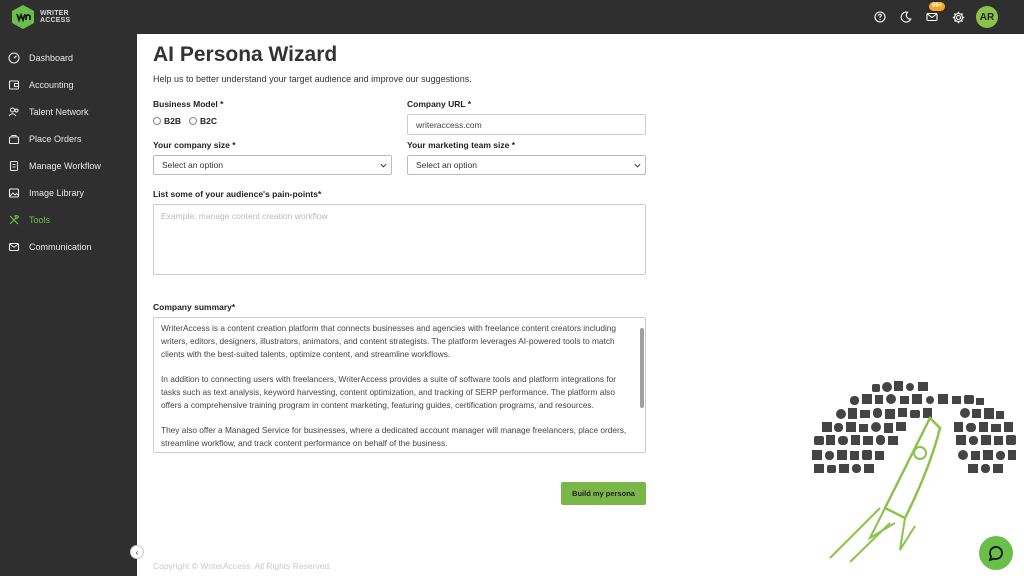 Image resolution: width=1024 pixels, height=576 pixels. I want to click on communication-icon, so click(14, 246).